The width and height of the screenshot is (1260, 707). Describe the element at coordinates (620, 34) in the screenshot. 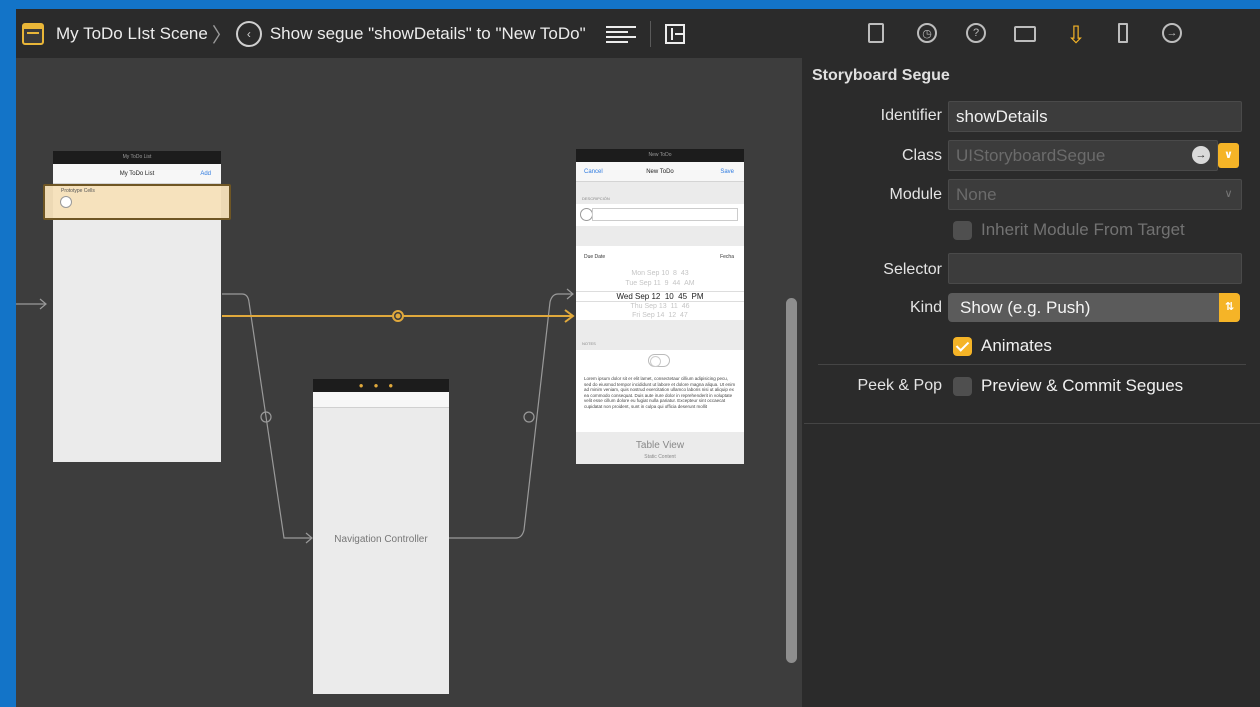

I see `related-items-icon` at that location.